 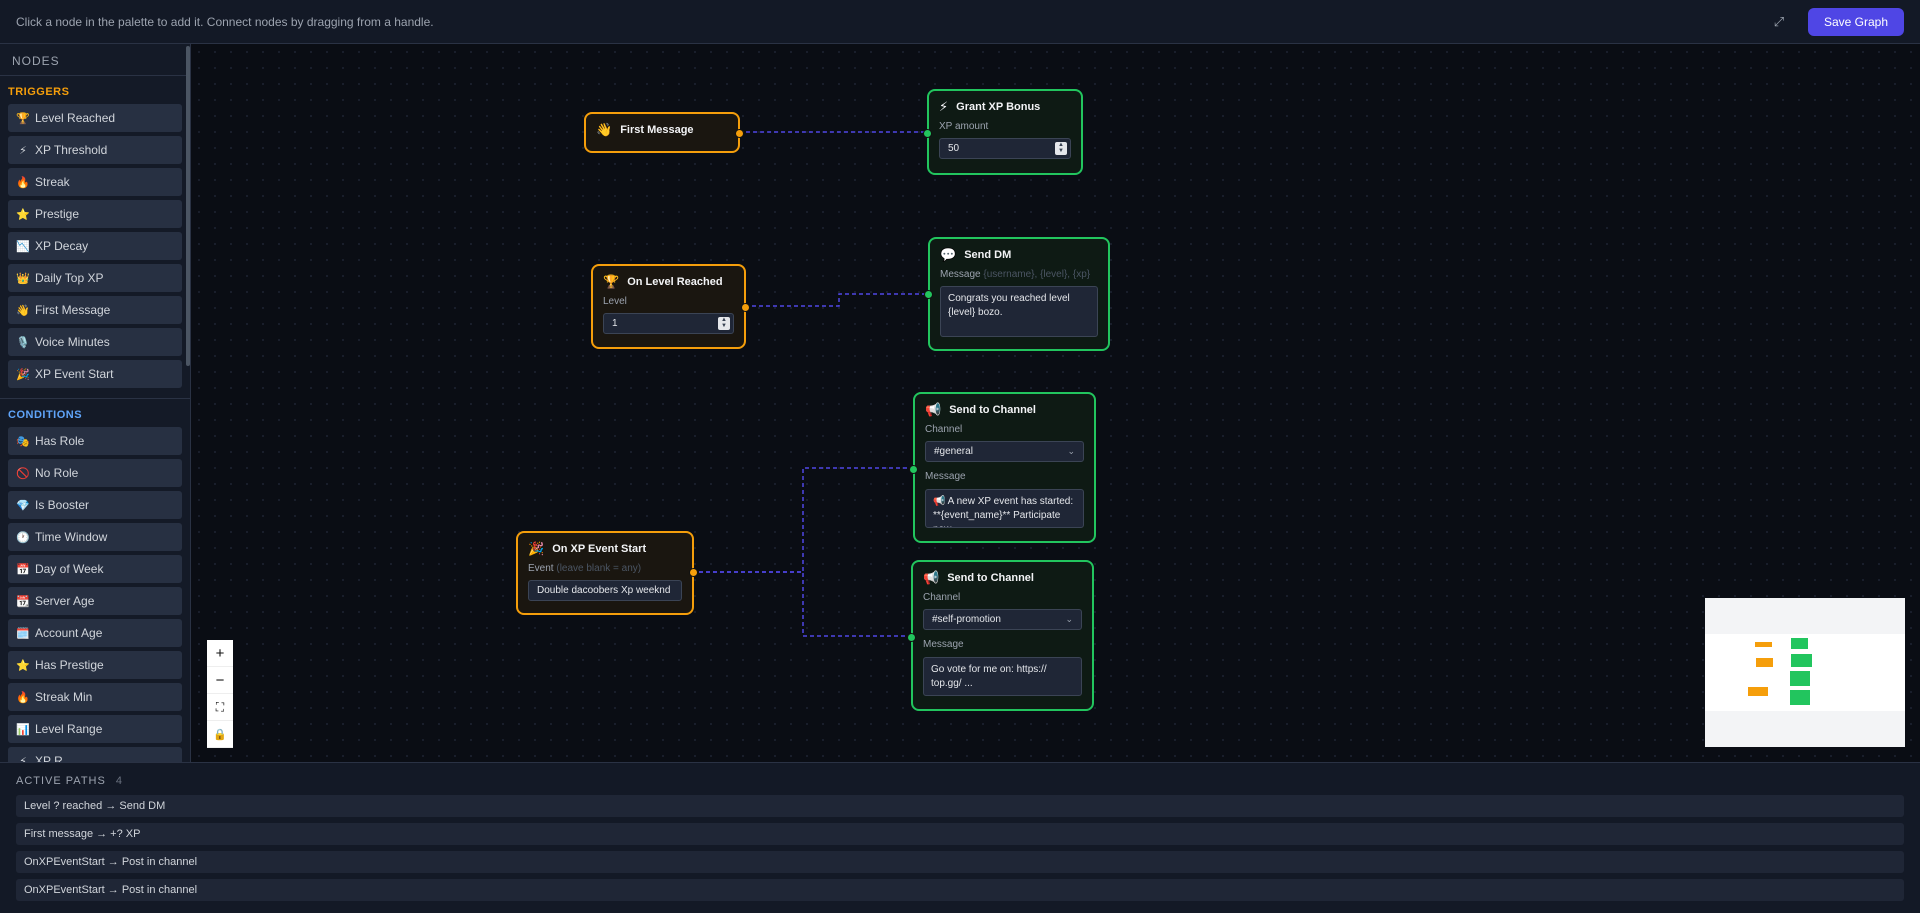 What do you see at coordinates (23, 633) in the screenshot?
I see `palette-item-icon: 🗓️` at bounding box center [23, 633].